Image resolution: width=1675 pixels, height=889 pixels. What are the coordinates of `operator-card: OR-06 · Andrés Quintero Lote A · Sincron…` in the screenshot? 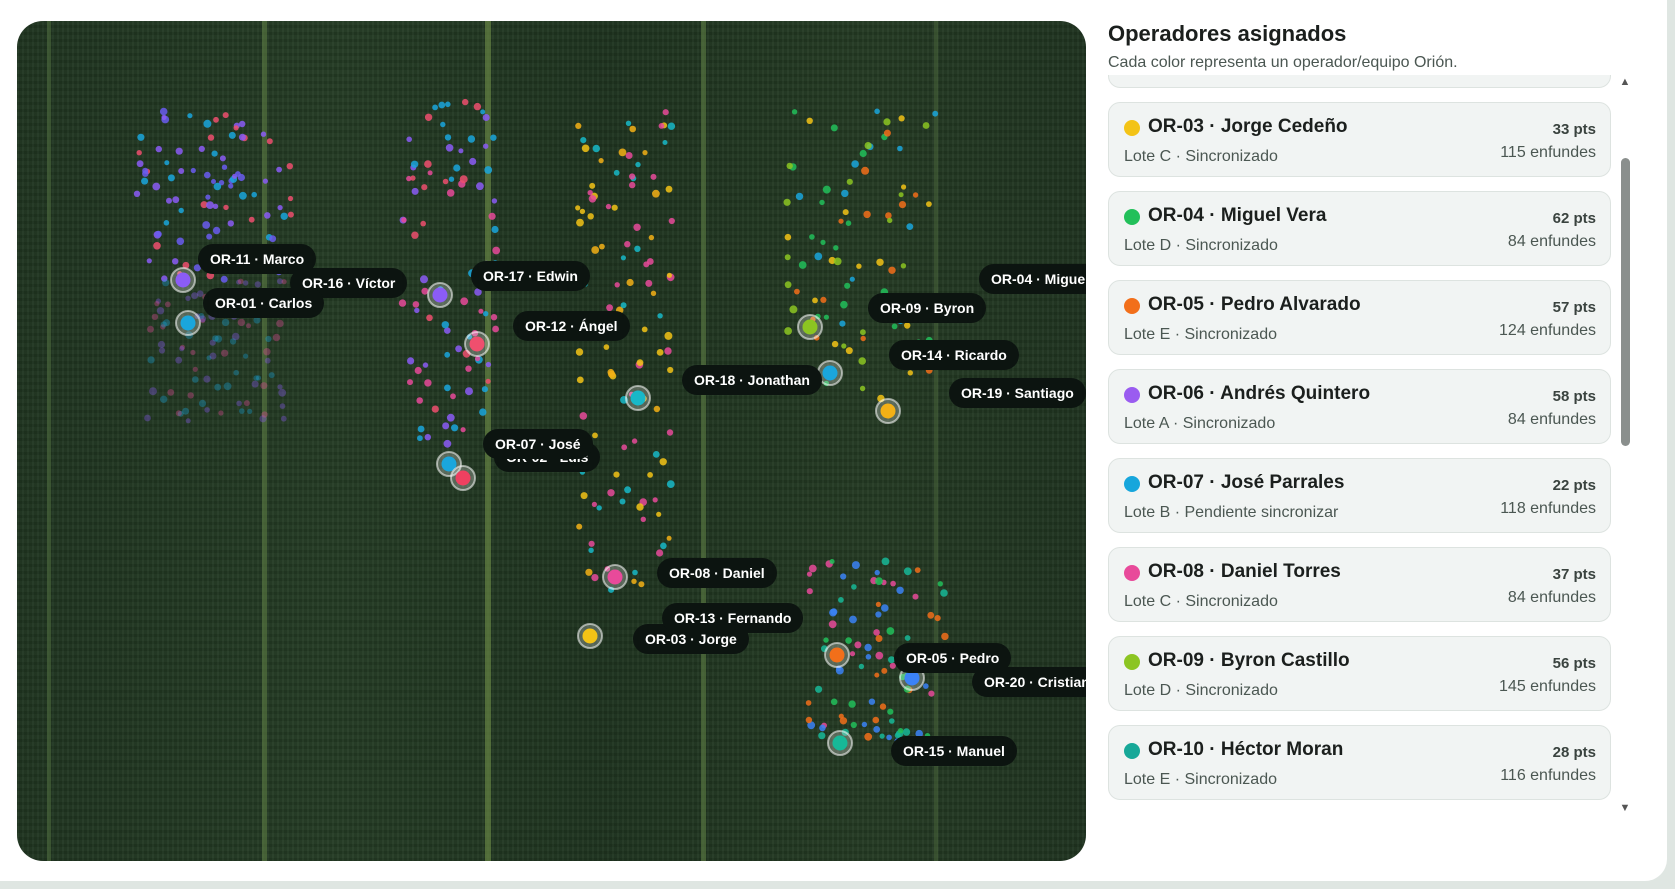 It's located at (1359, 406).